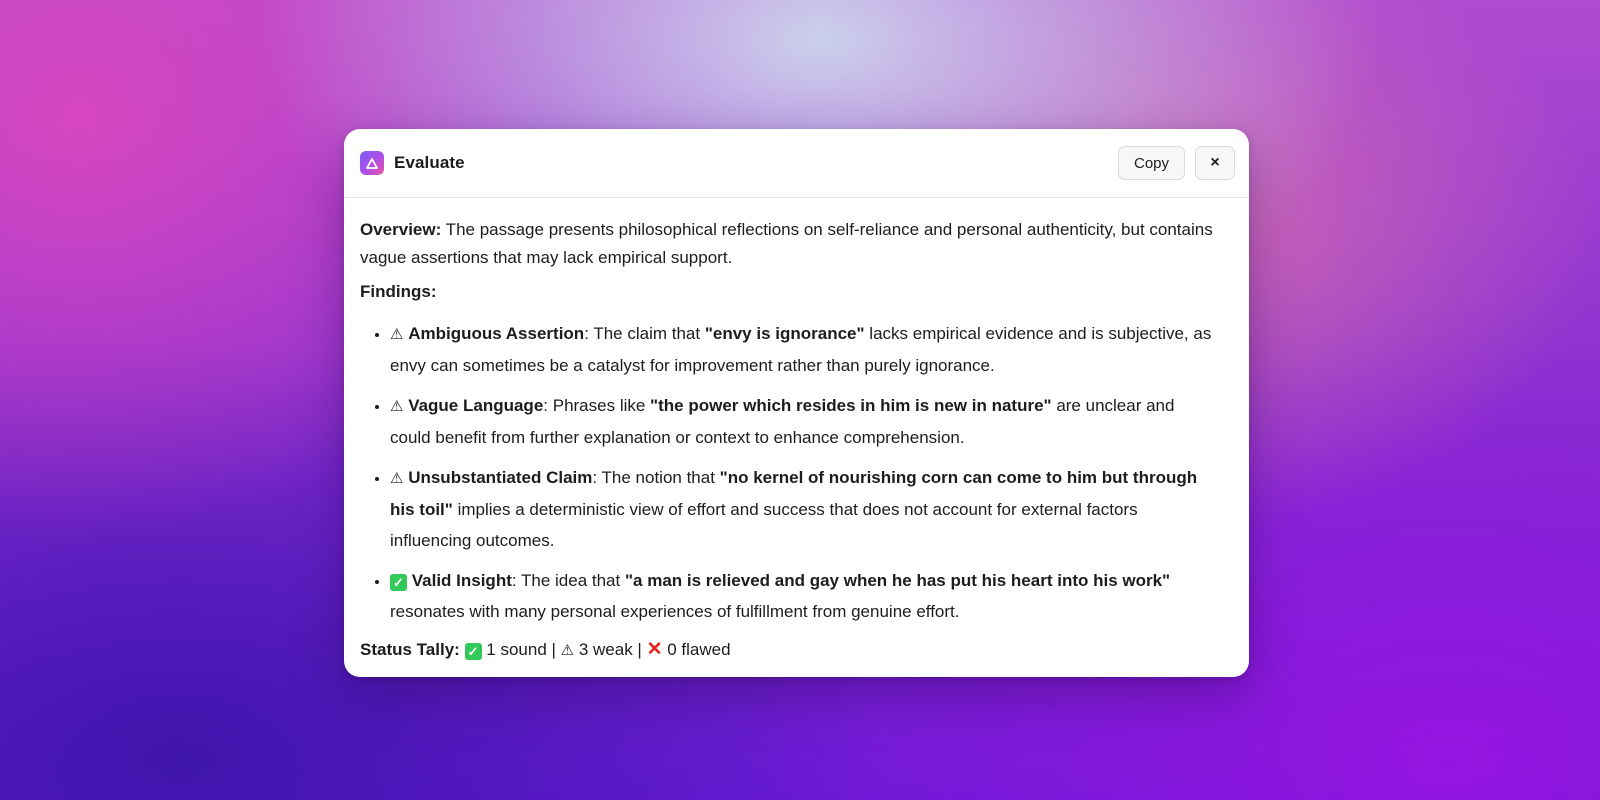 The width and height of the screenshot is (1600, 800). What do you see at coordinates (496, 333) in the screenshot?
I see `finding-title: Ambiguous Assertion` at bounding box center [496, 333].